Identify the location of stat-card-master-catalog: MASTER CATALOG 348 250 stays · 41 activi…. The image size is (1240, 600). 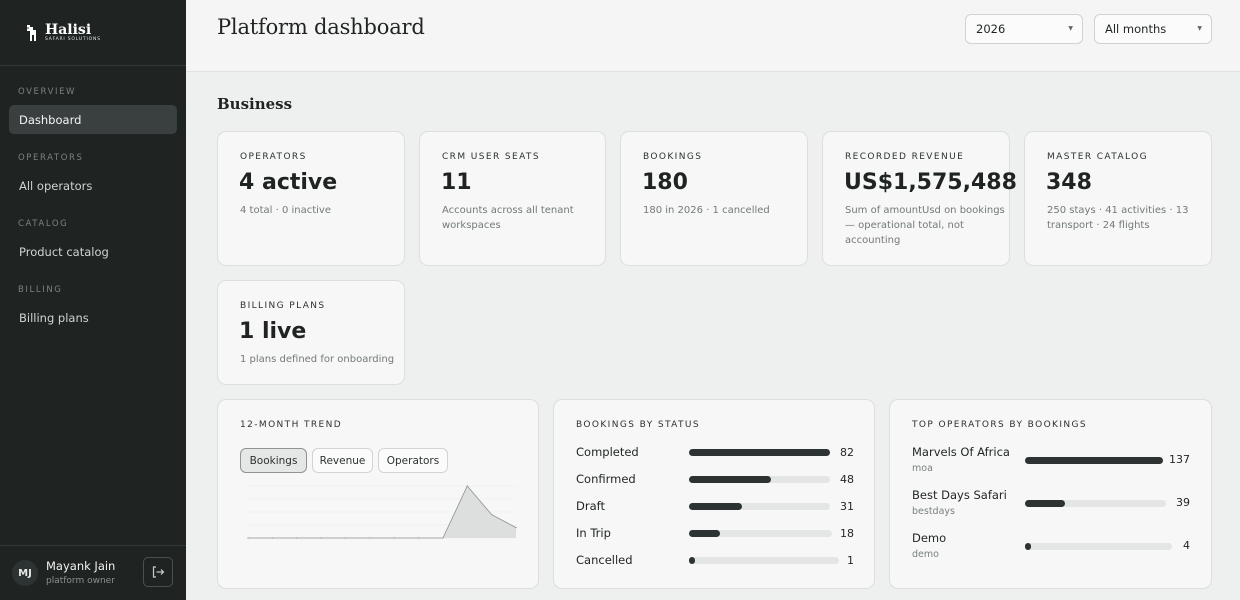
(1118, 198).